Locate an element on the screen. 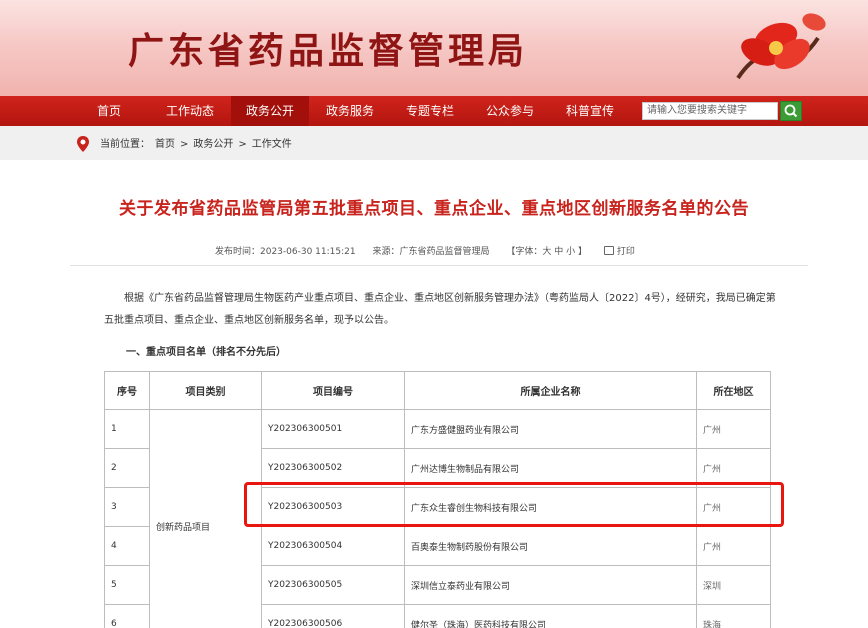  row-no: 3 is located at coordinates (127, 507).